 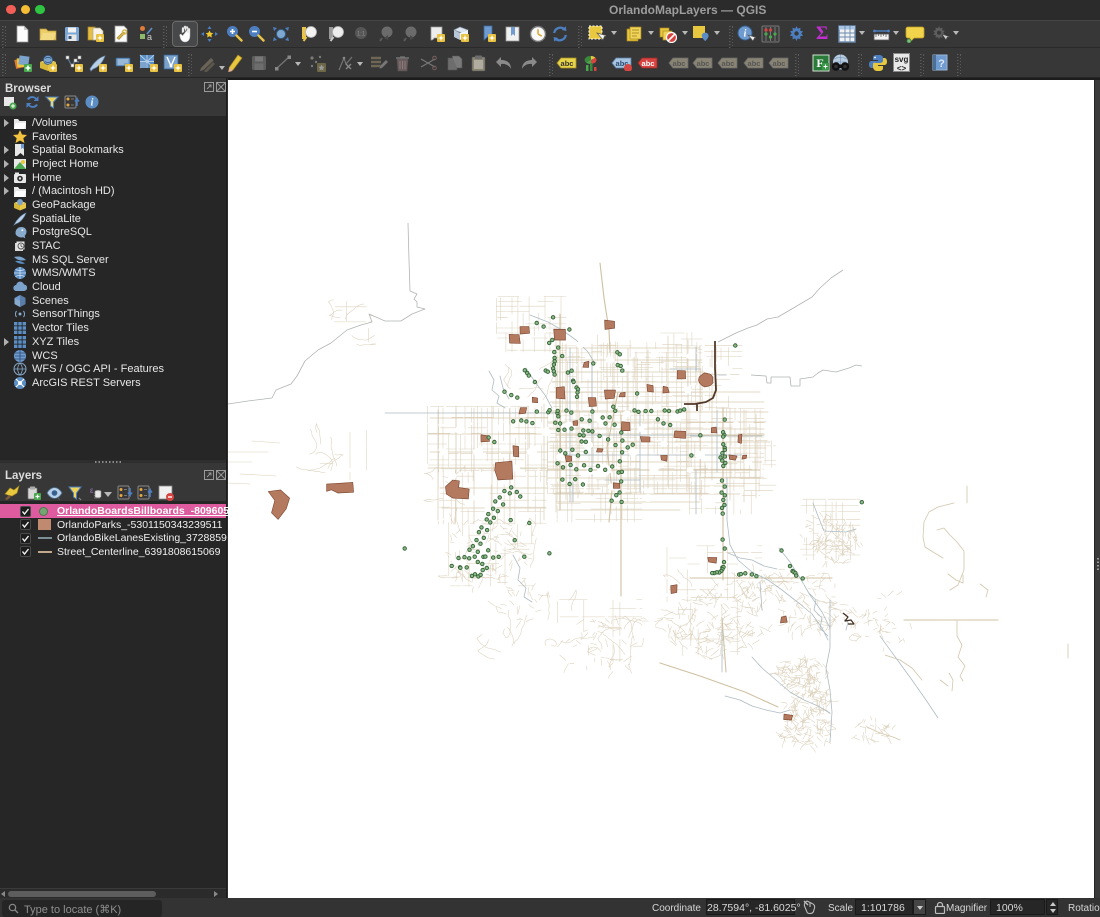 I want to click on svg-text: 1:1, so click(x=361, y=35).